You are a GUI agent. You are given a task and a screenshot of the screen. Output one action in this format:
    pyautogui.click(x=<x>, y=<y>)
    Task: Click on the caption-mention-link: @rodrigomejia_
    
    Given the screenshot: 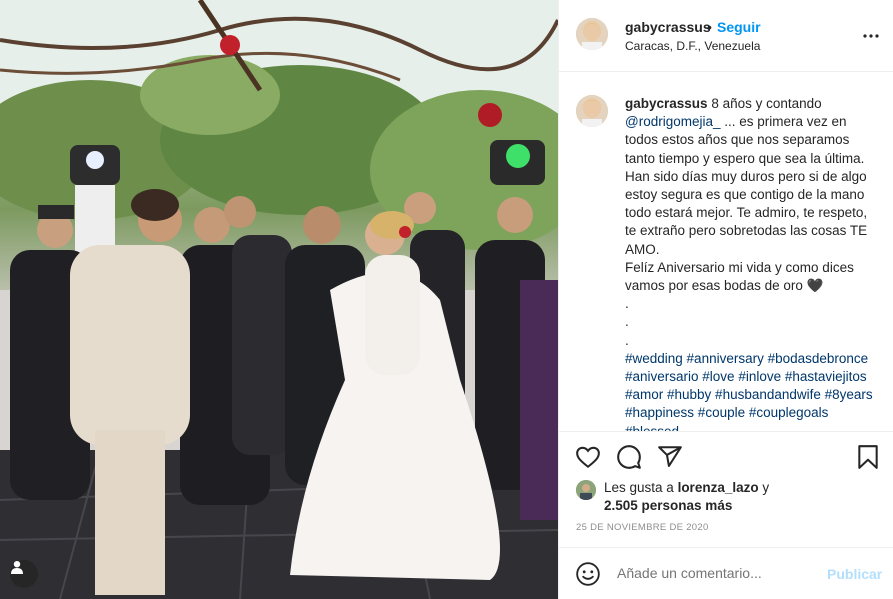 What is the action you would take?
    pyautogui.click(x=673, y=121)
    